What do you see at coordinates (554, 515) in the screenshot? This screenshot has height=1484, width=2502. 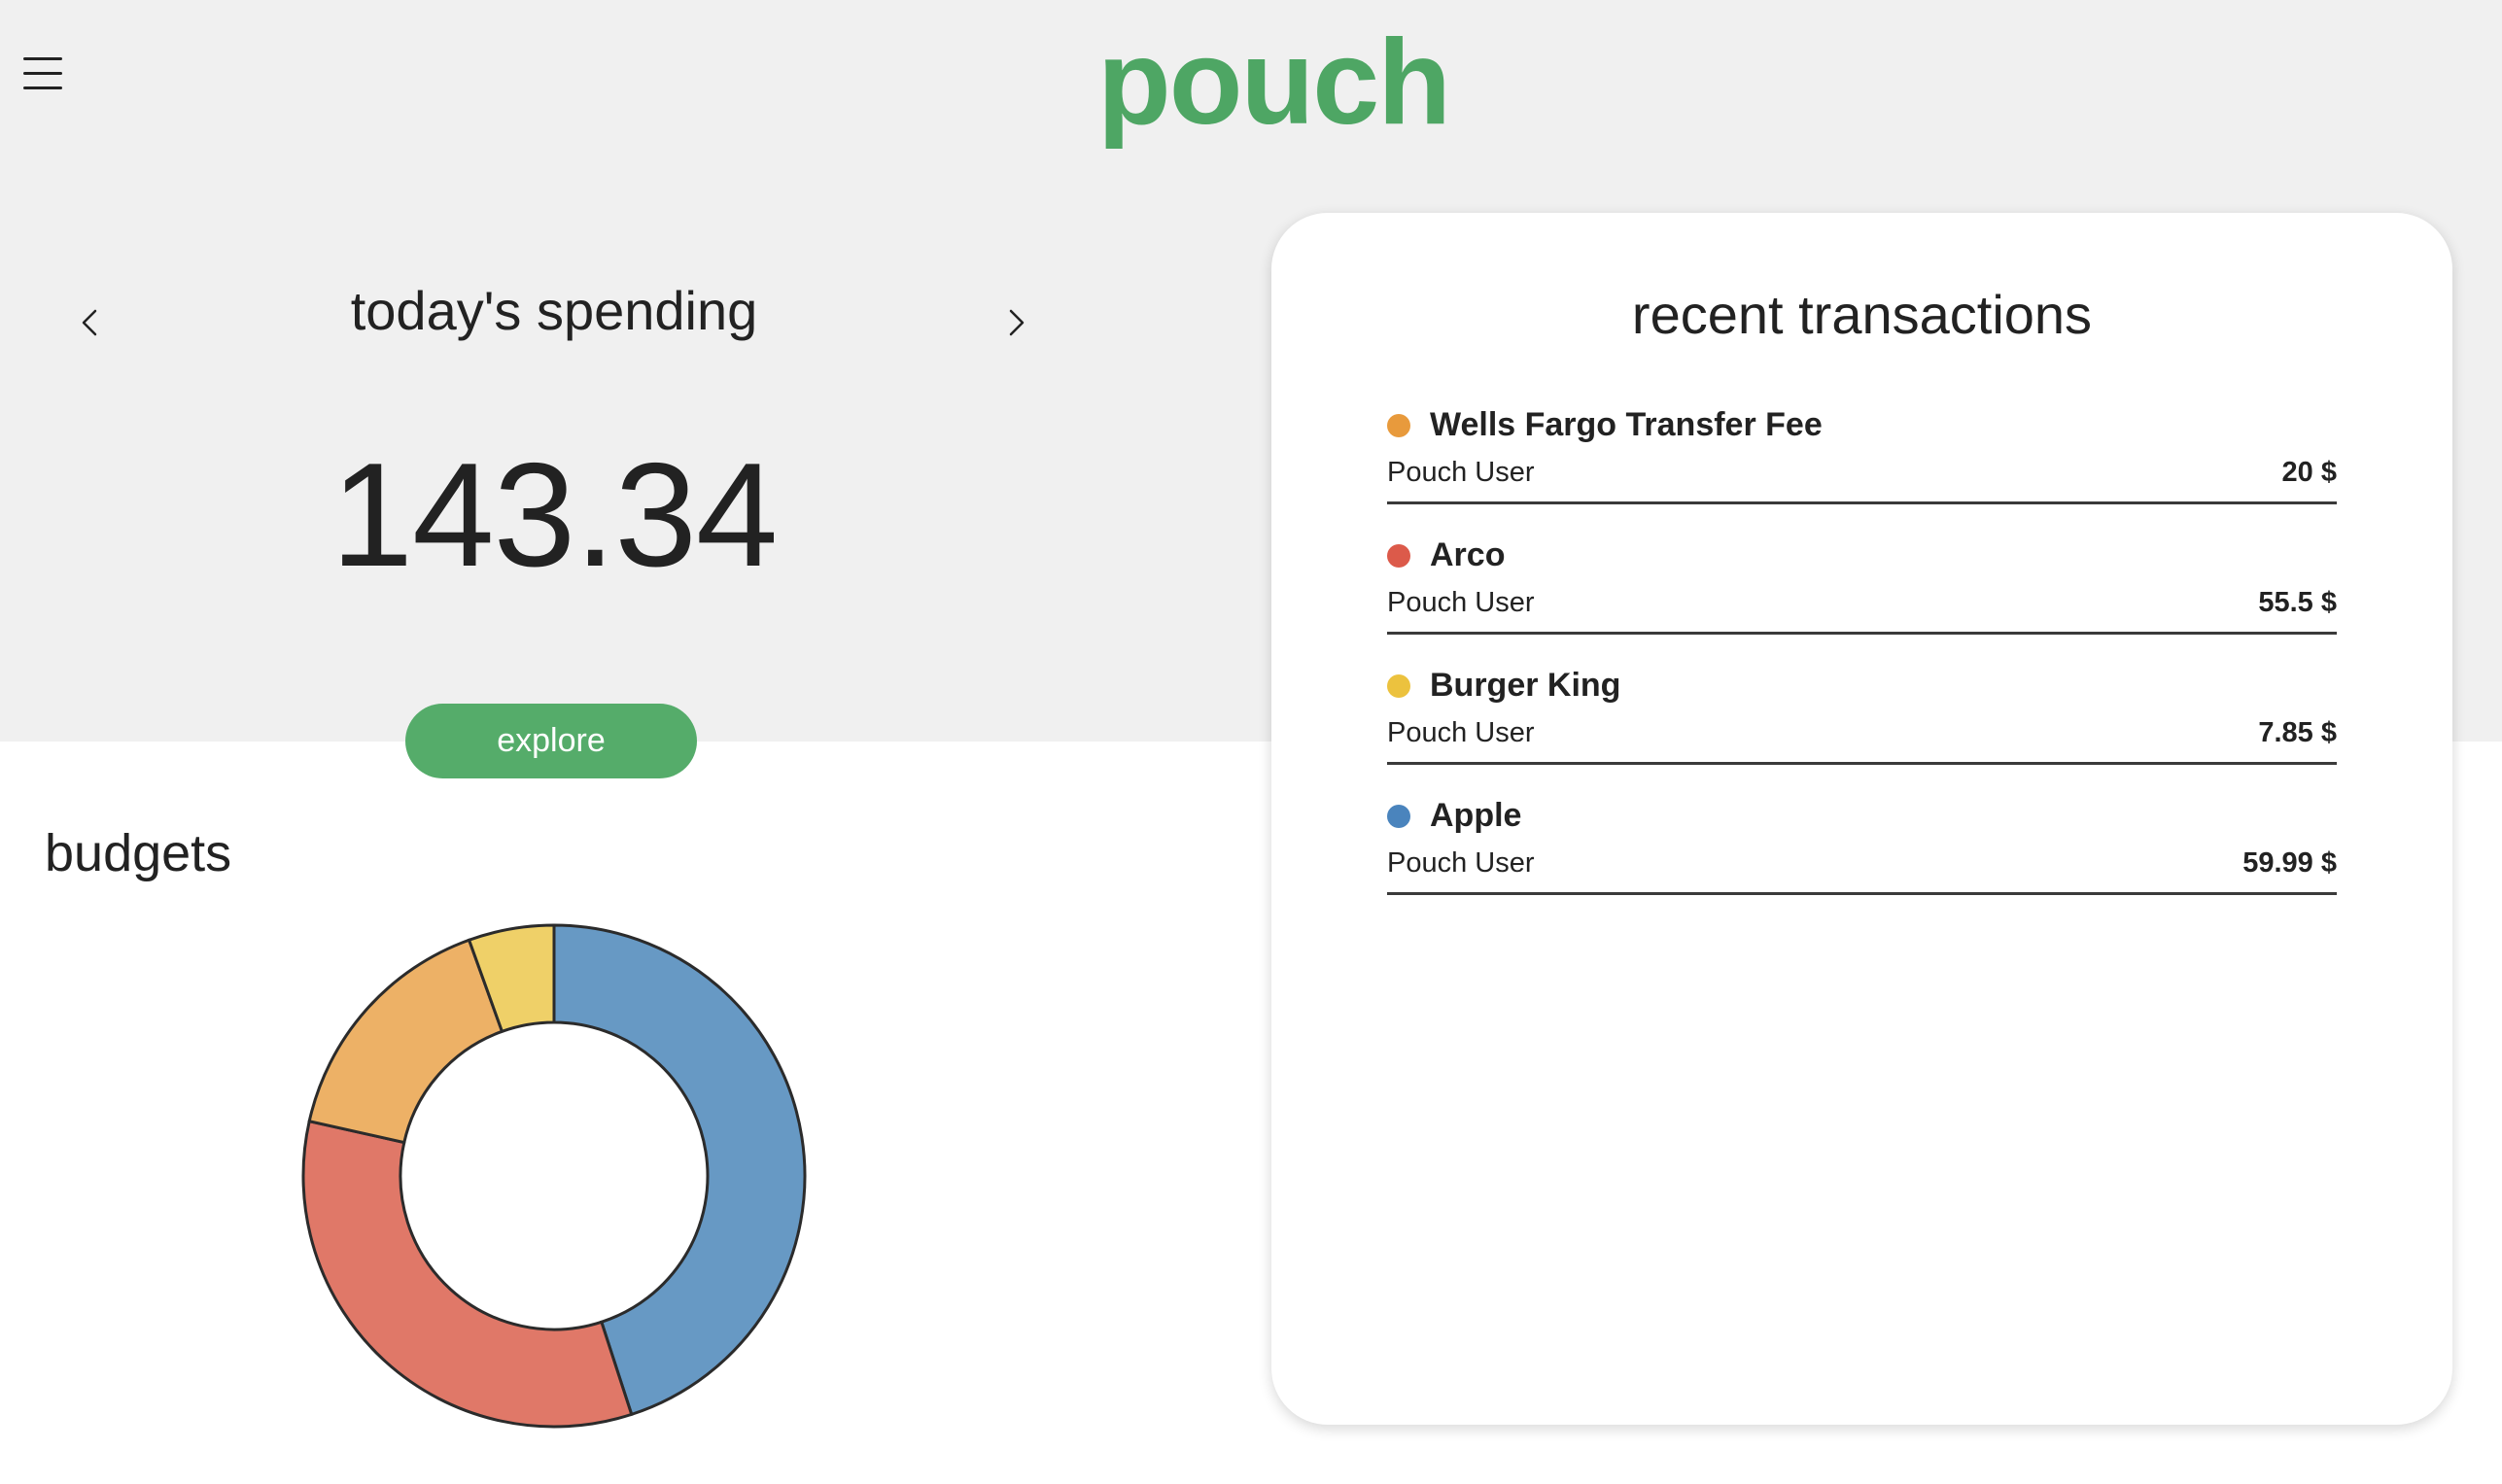 I see `spending-amount: 143.34` at bounding box center [554, 515].